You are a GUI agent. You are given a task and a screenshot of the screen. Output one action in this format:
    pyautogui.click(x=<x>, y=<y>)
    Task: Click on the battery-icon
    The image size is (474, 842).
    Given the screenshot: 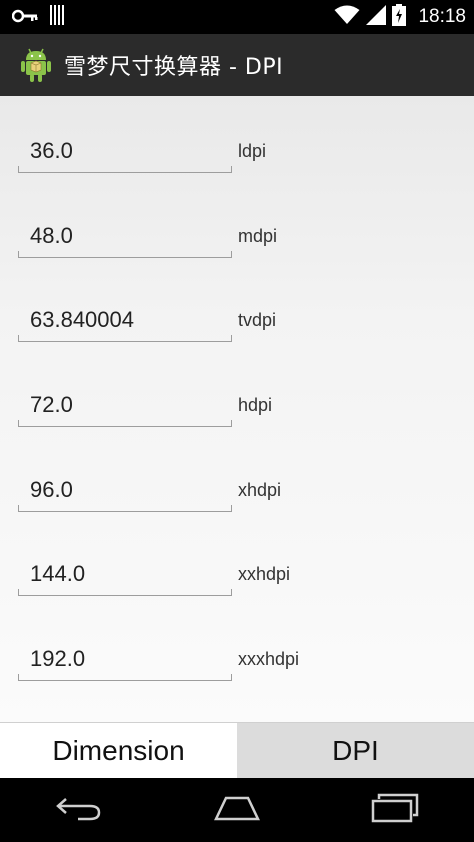 What is the action you would take?
    pyautogui.click(x=399, y=17)
    